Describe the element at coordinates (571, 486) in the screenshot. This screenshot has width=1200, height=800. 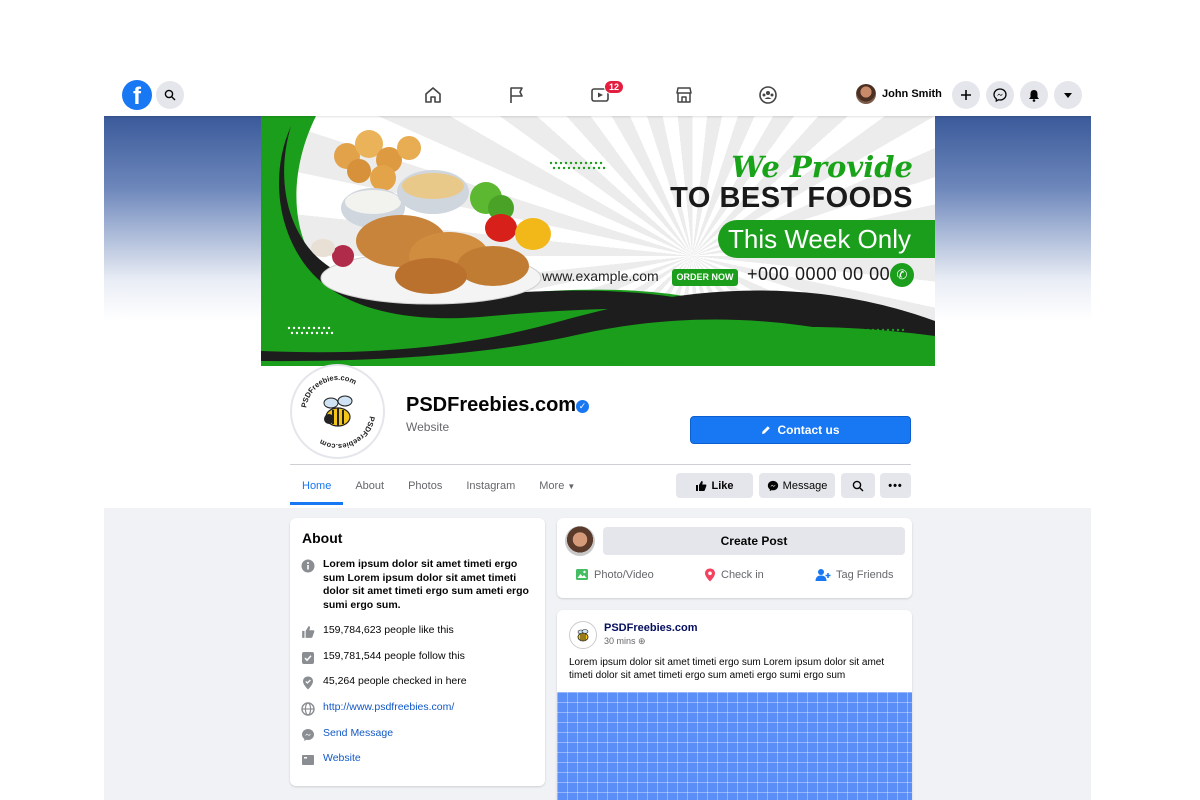
I see `caret-down-icon: ▼` at that location.